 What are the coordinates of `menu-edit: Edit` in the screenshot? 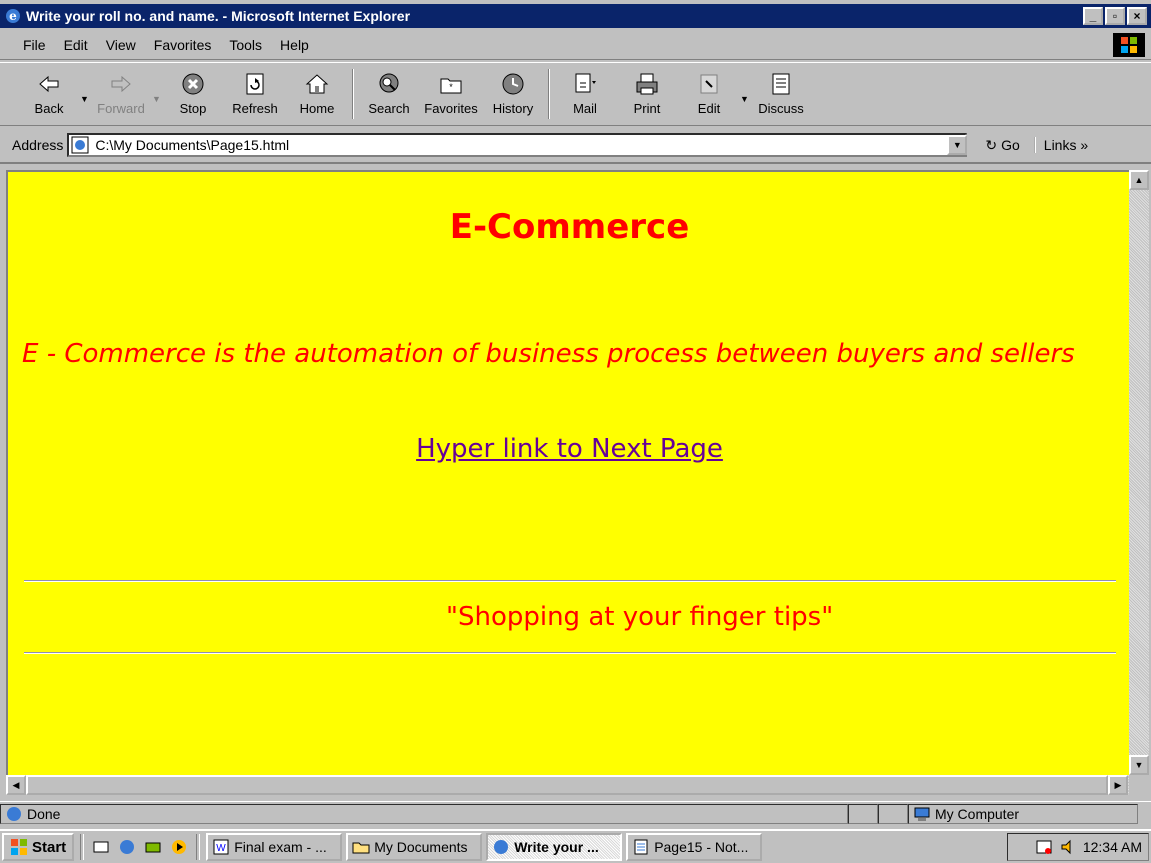 It's located at (76, 45).